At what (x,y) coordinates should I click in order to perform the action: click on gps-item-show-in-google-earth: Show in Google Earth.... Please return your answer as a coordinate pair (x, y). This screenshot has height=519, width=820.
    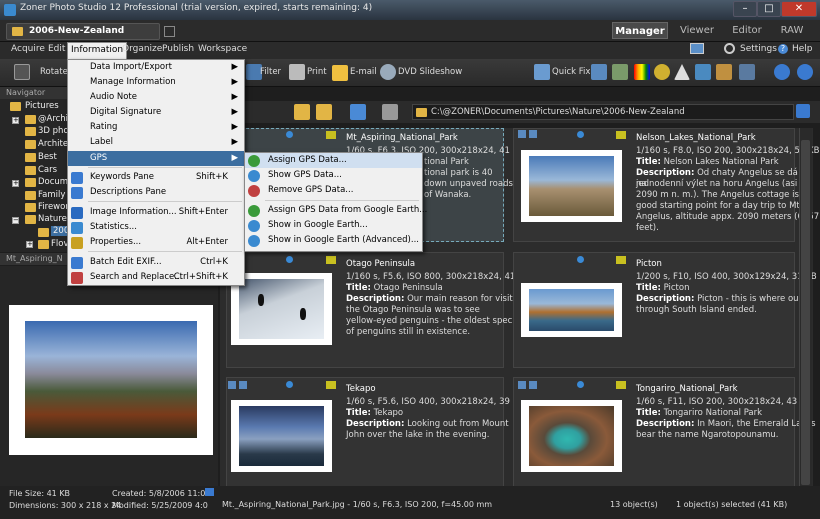
    Looking at the image, I should click on (333, 225).